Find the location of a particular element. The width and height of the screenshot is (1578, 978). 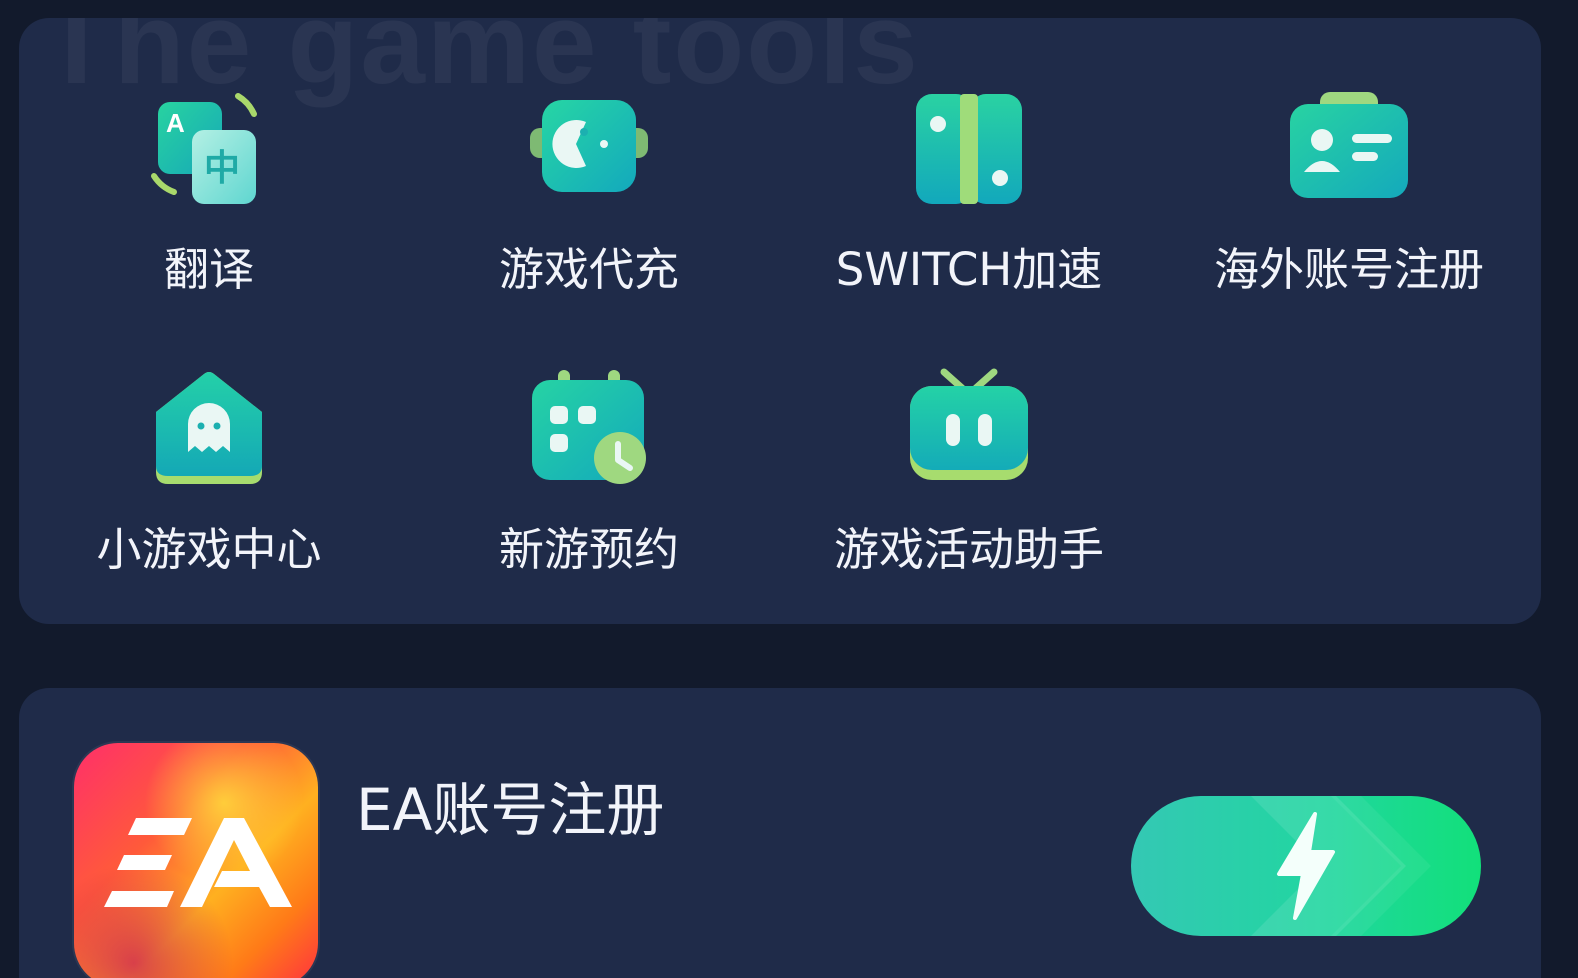

id-card-icon is located at coordinates (1349, 153).